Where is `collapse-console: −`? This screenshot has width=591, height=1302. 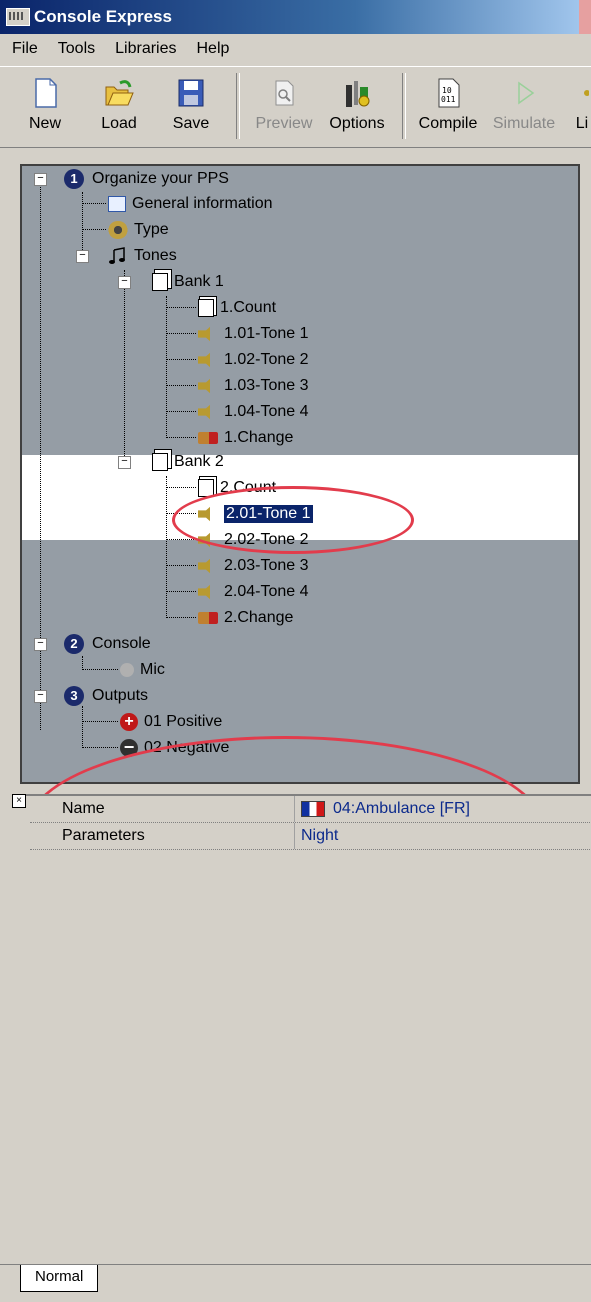
collapse-console: − is located at coordinates (40, 644).